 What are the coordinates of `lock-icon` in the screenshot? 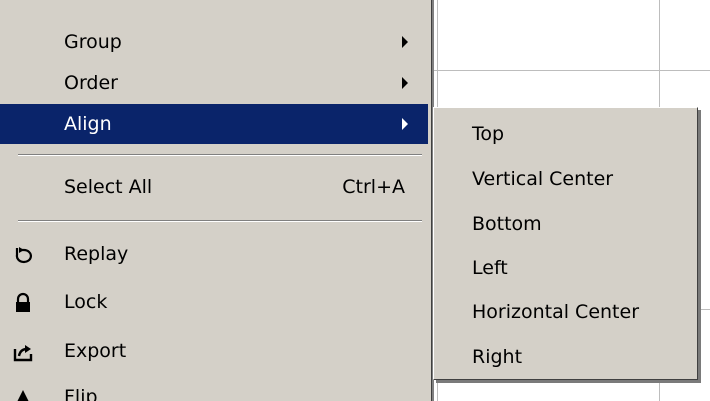 It's located at (23, 302).